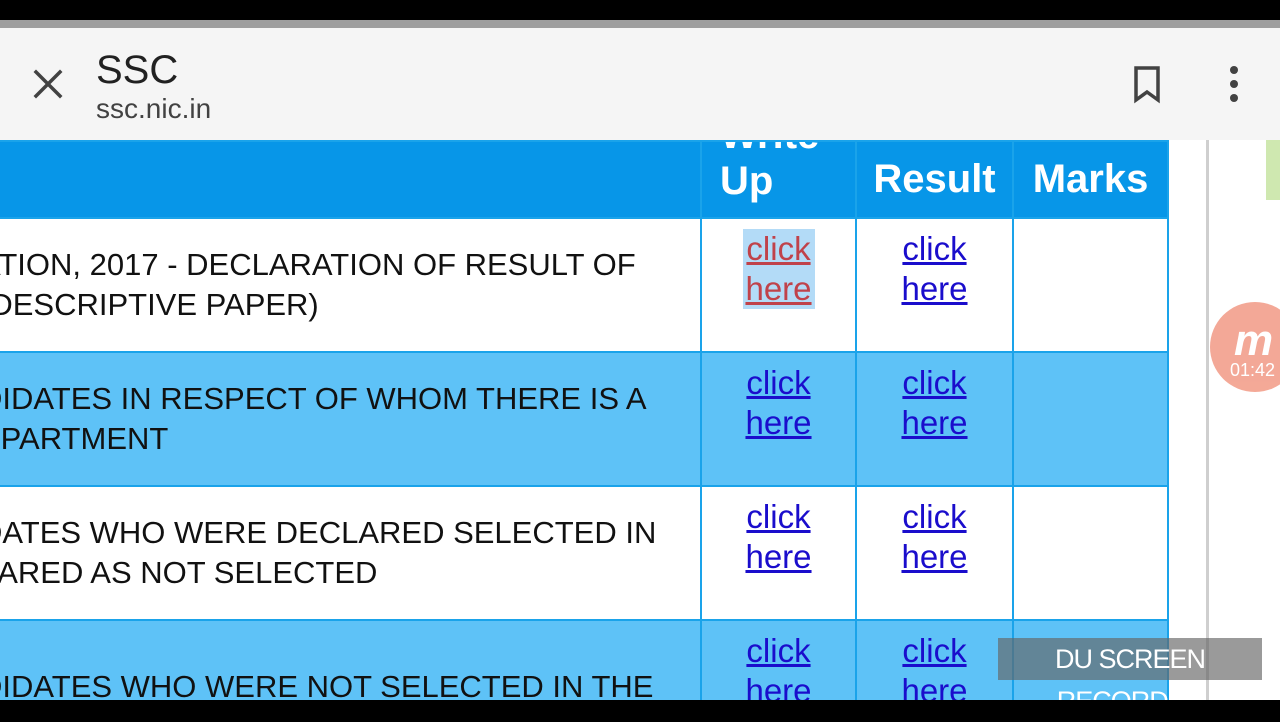 This screenshot has height=722, width=1280. What do you see at coordinates (323, 398) in the screenshot?
I see `row-description-line: DIDATES IN RESPECT OF WHOM THERE IS A` at bounding box center [323, 398].